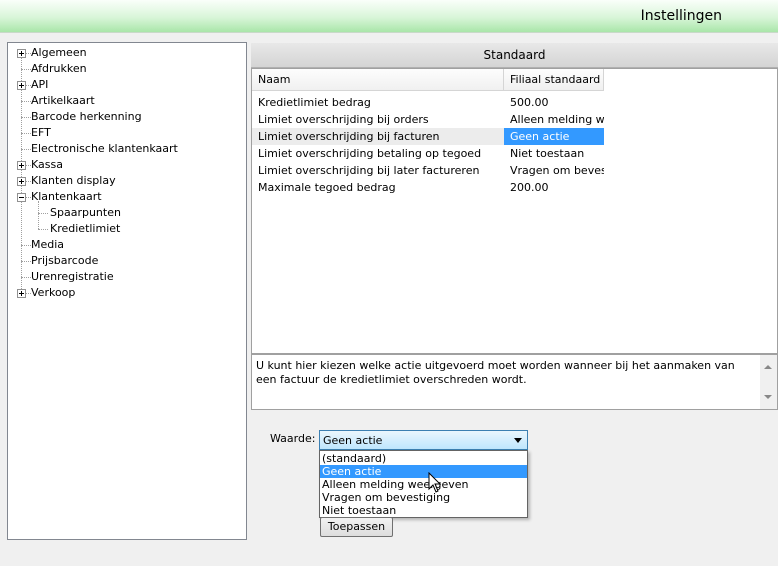  What do you see at coordinates (59, 69) in the screenshot?
I see `tree-item-afdrukken: Afdrukken` at bounding box center [59, 69].